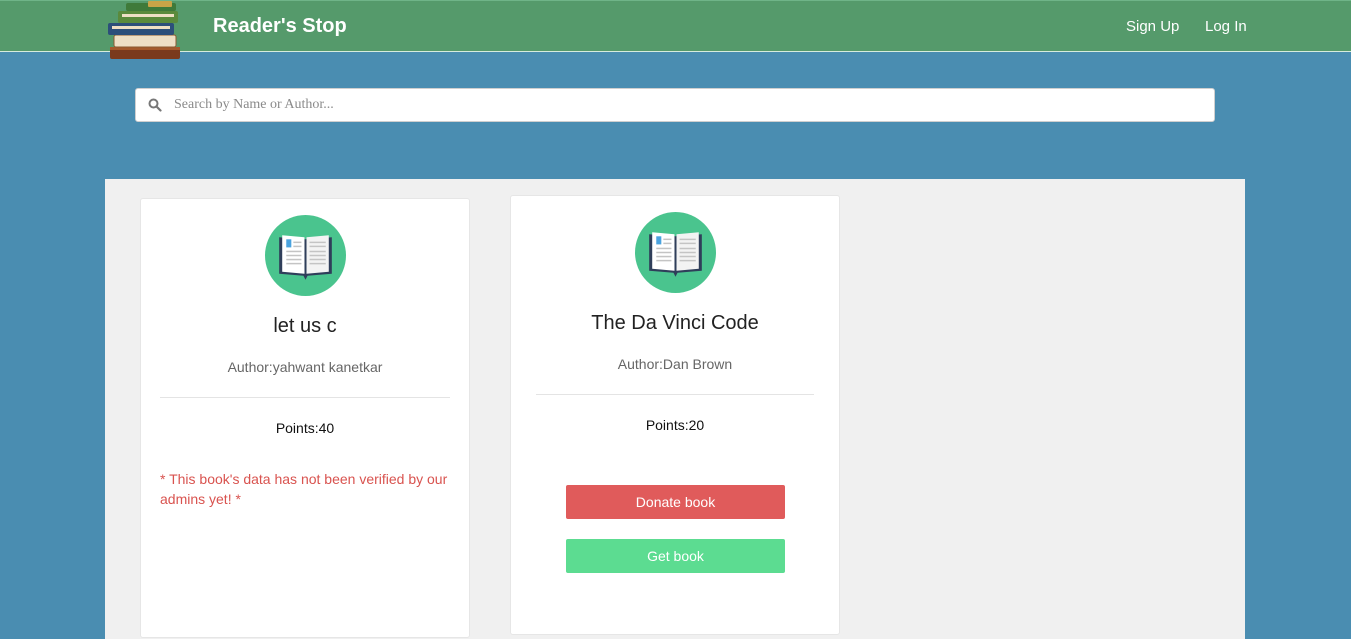 The width and height of the screenshot is (1351, 639). Describe the element at coordinates (675, 425) in the screenshot. I see `book-points: Points:20` at that location.